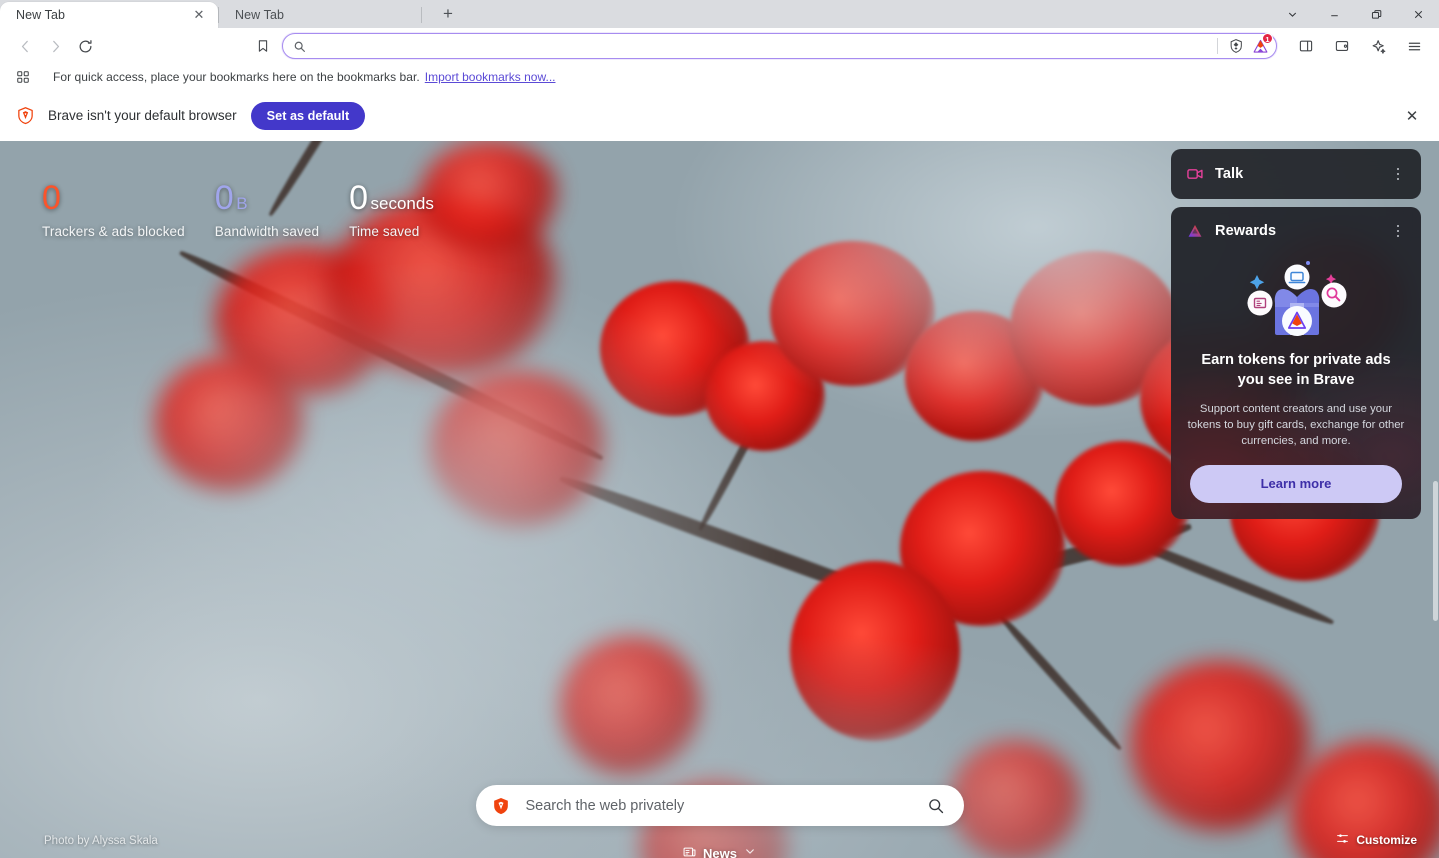 This screenshot has height=858, width=1439. What do you see at coordinates (1435, 551) in the screenshot?
I see `scrollbar-thumb` at bounding box center [1435, 551].